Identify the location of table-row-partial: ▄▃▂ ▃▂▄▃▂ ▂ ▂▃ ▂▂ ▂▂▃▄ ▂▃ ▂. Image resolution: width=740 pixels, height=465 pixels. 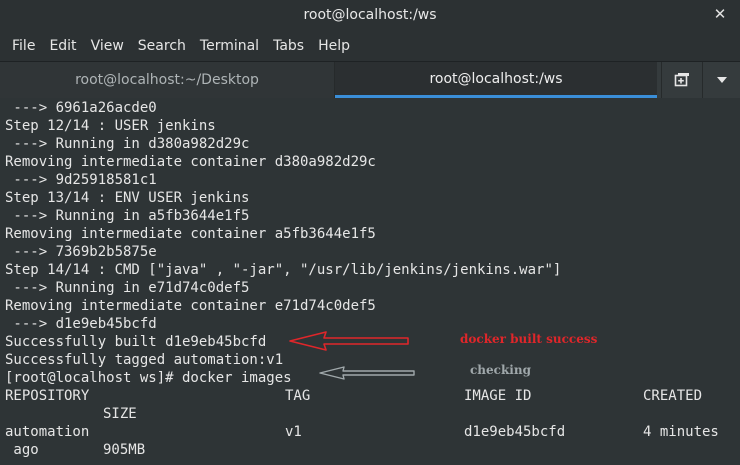
(370, 462).